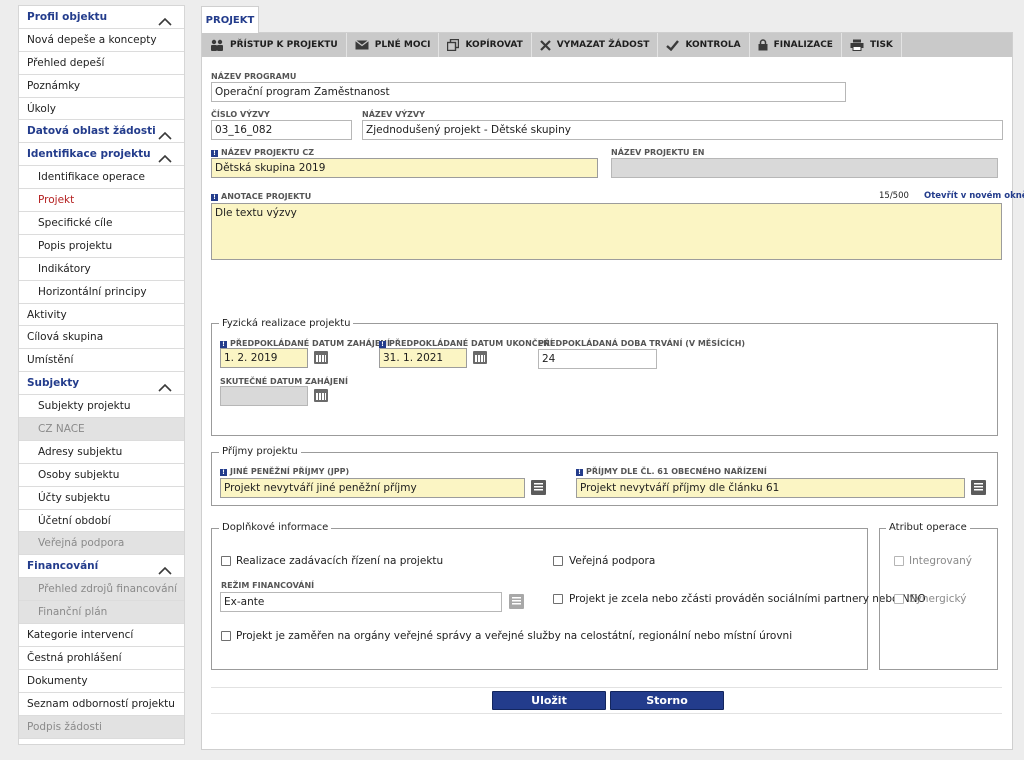 The width and height of the screenshot is (1024, 760). What do you see at coordinates (682, 130) in the screenshot?
I see `call-name-field: Zjednodušený projekt - Dětské skupiny` at bounding box center [682, 130].